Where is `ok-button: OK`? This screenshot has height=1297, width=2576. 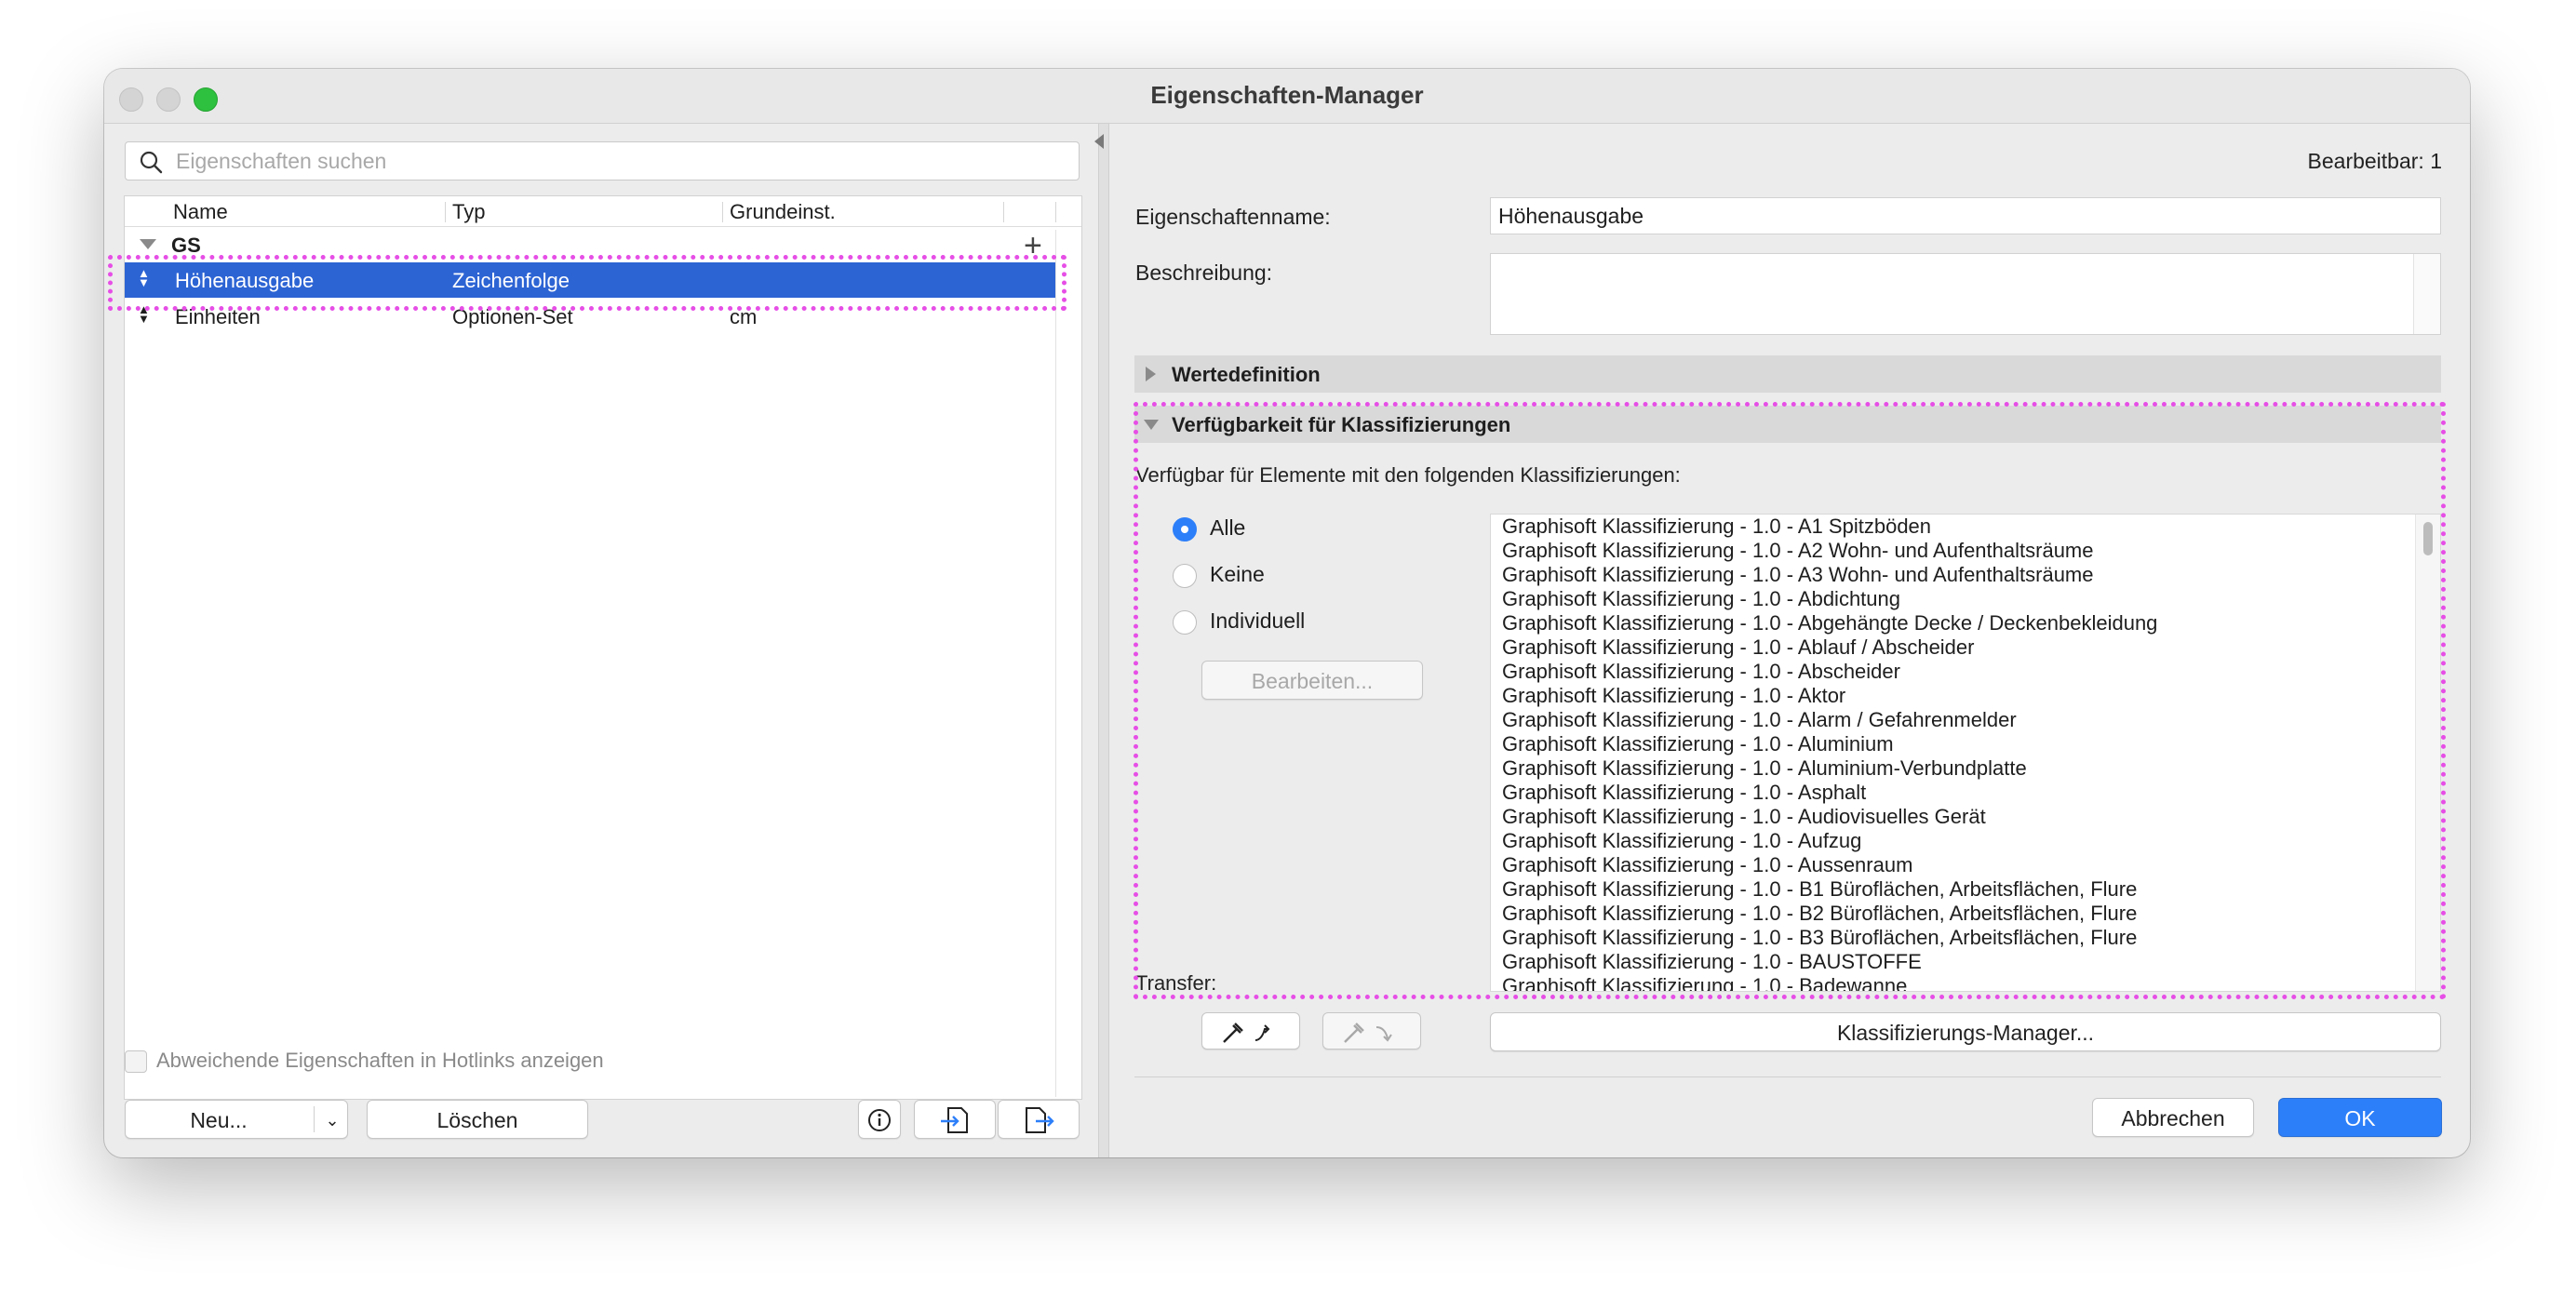
ok-button: OK is located at coordinates (2360, 1117).